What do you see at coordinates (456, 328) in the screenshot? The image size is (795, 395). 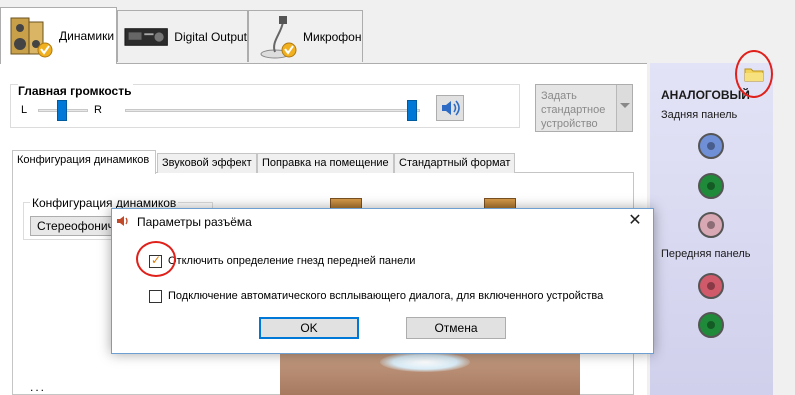 I see `cancel-button: Отмена` at bounding box center [456, 328].